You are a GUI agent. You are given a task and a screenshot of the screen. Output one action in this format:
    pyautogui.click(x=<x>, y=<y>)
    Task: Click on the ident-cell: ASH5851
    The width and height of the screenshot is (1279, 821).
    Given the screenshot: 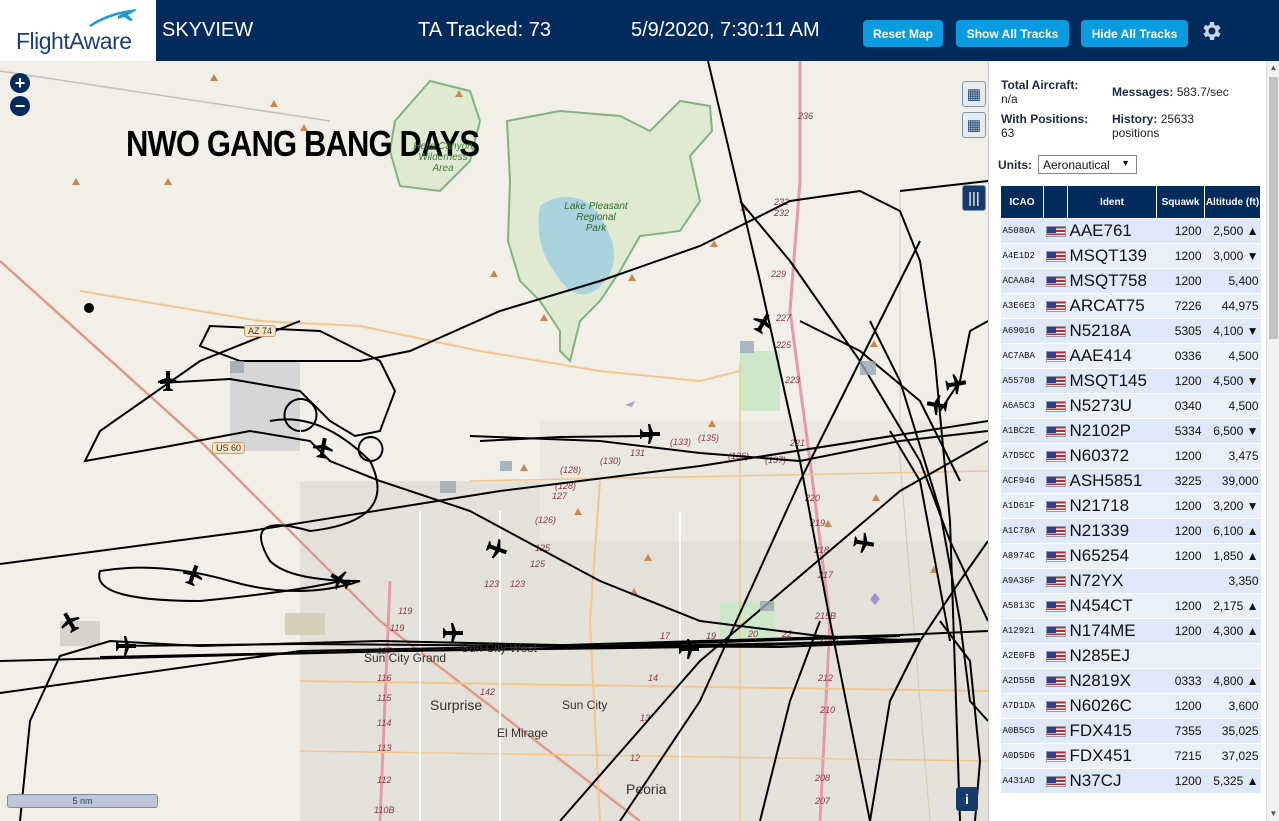 What is the action you would take?
    pyautogui.click(x=1112, y=481)
    